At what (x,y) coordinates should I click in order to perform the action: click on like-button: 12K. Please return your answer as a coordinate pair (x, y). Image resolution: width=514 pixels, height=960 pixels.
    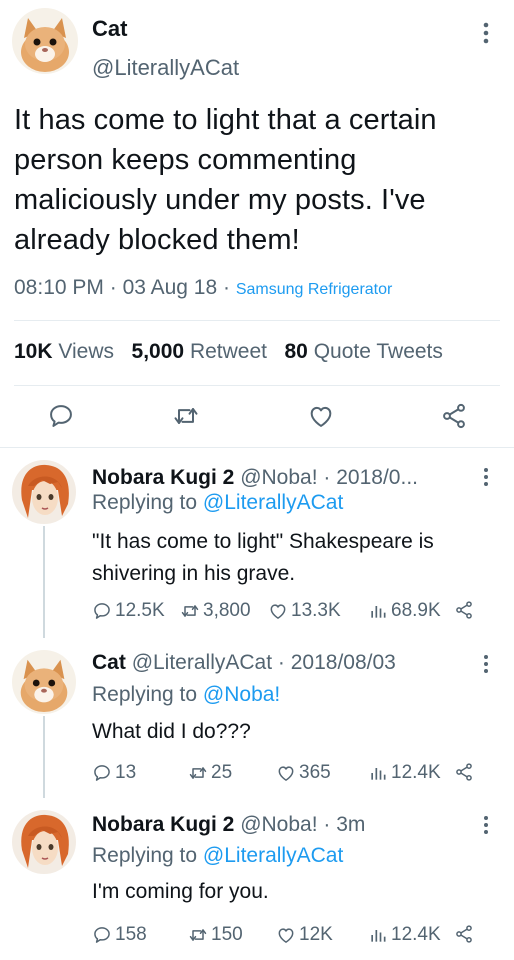
    Looking at the image, I should click on (304, 935).